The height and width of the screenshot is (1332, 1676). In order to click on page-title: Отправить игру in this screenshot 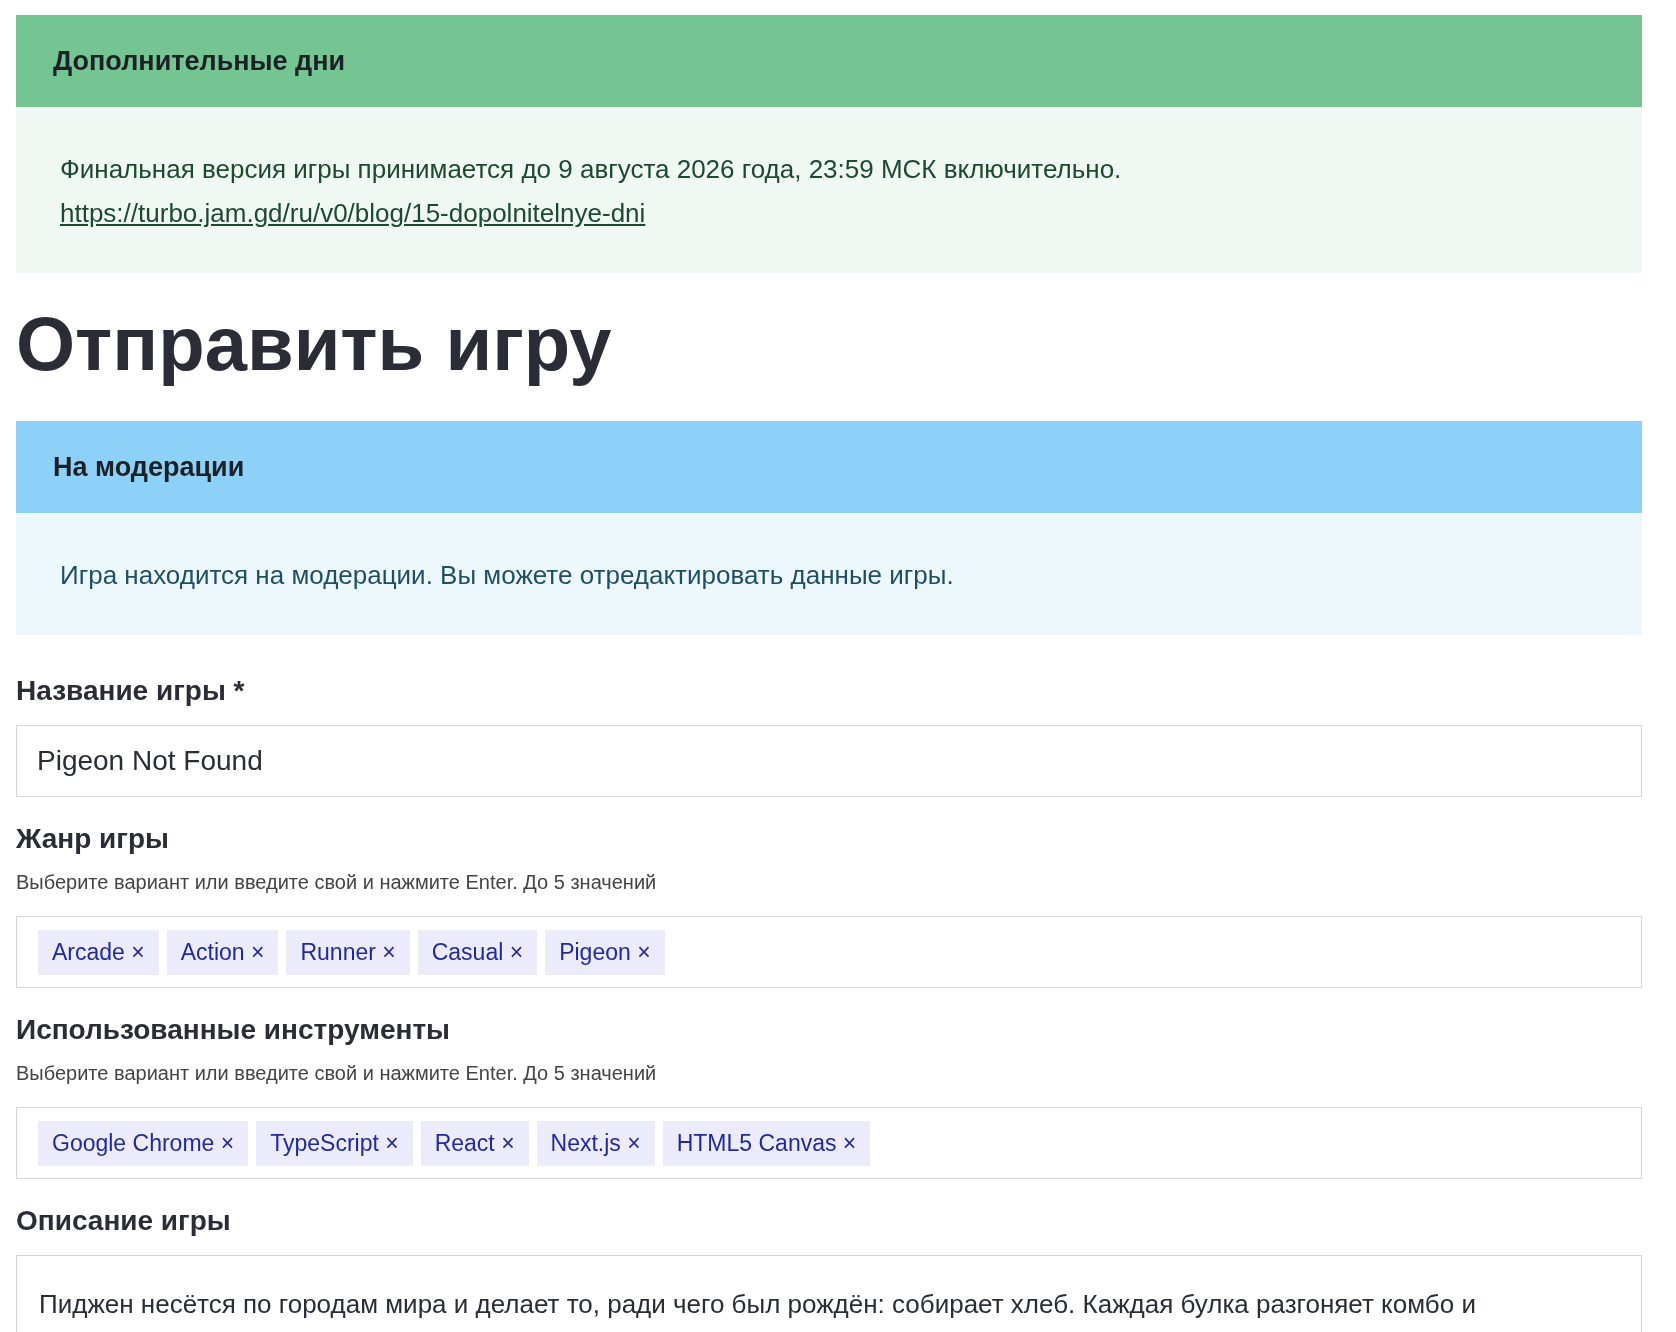, I will do `click(314, 344)`.